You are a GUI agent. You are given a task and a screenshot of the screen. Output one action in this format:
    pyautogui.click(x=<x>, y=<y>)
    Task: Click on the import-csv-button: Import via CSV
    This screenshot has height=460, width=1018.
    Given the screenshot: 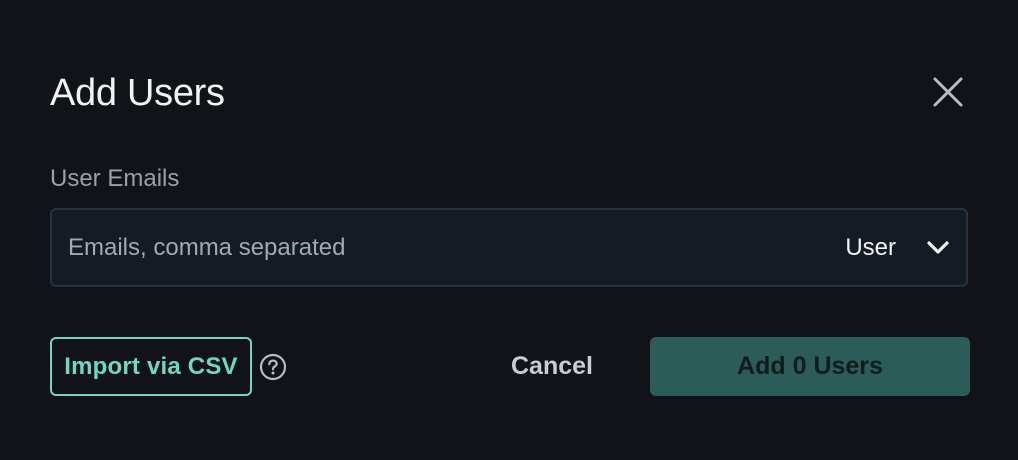 What is the action you would take?
    pyautogui.click(x=151, y=366)
    